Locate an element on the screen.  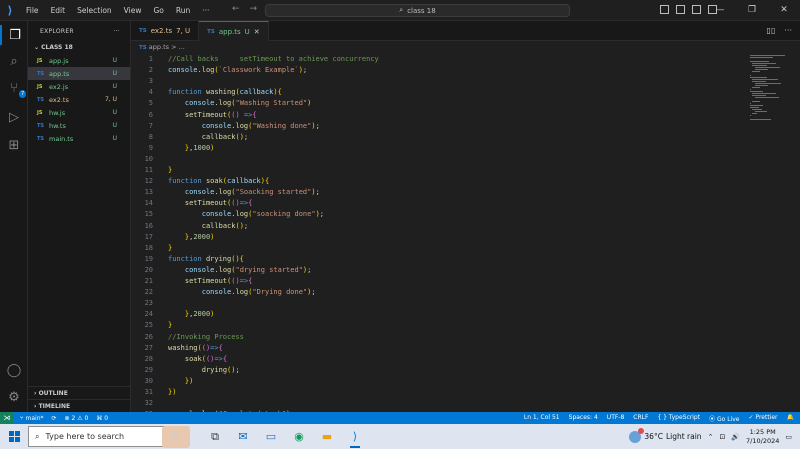
prettier-status: ✓ Prettier is located at coordinates (763, 418).